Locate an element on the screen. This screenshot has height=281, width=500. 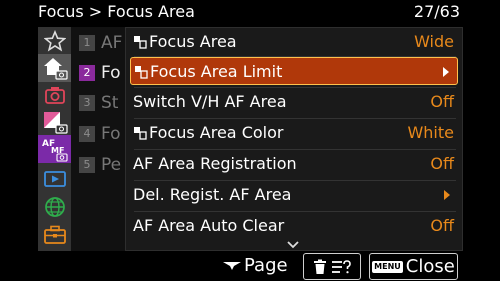
tab-playback is located at coordinates (54, 179).